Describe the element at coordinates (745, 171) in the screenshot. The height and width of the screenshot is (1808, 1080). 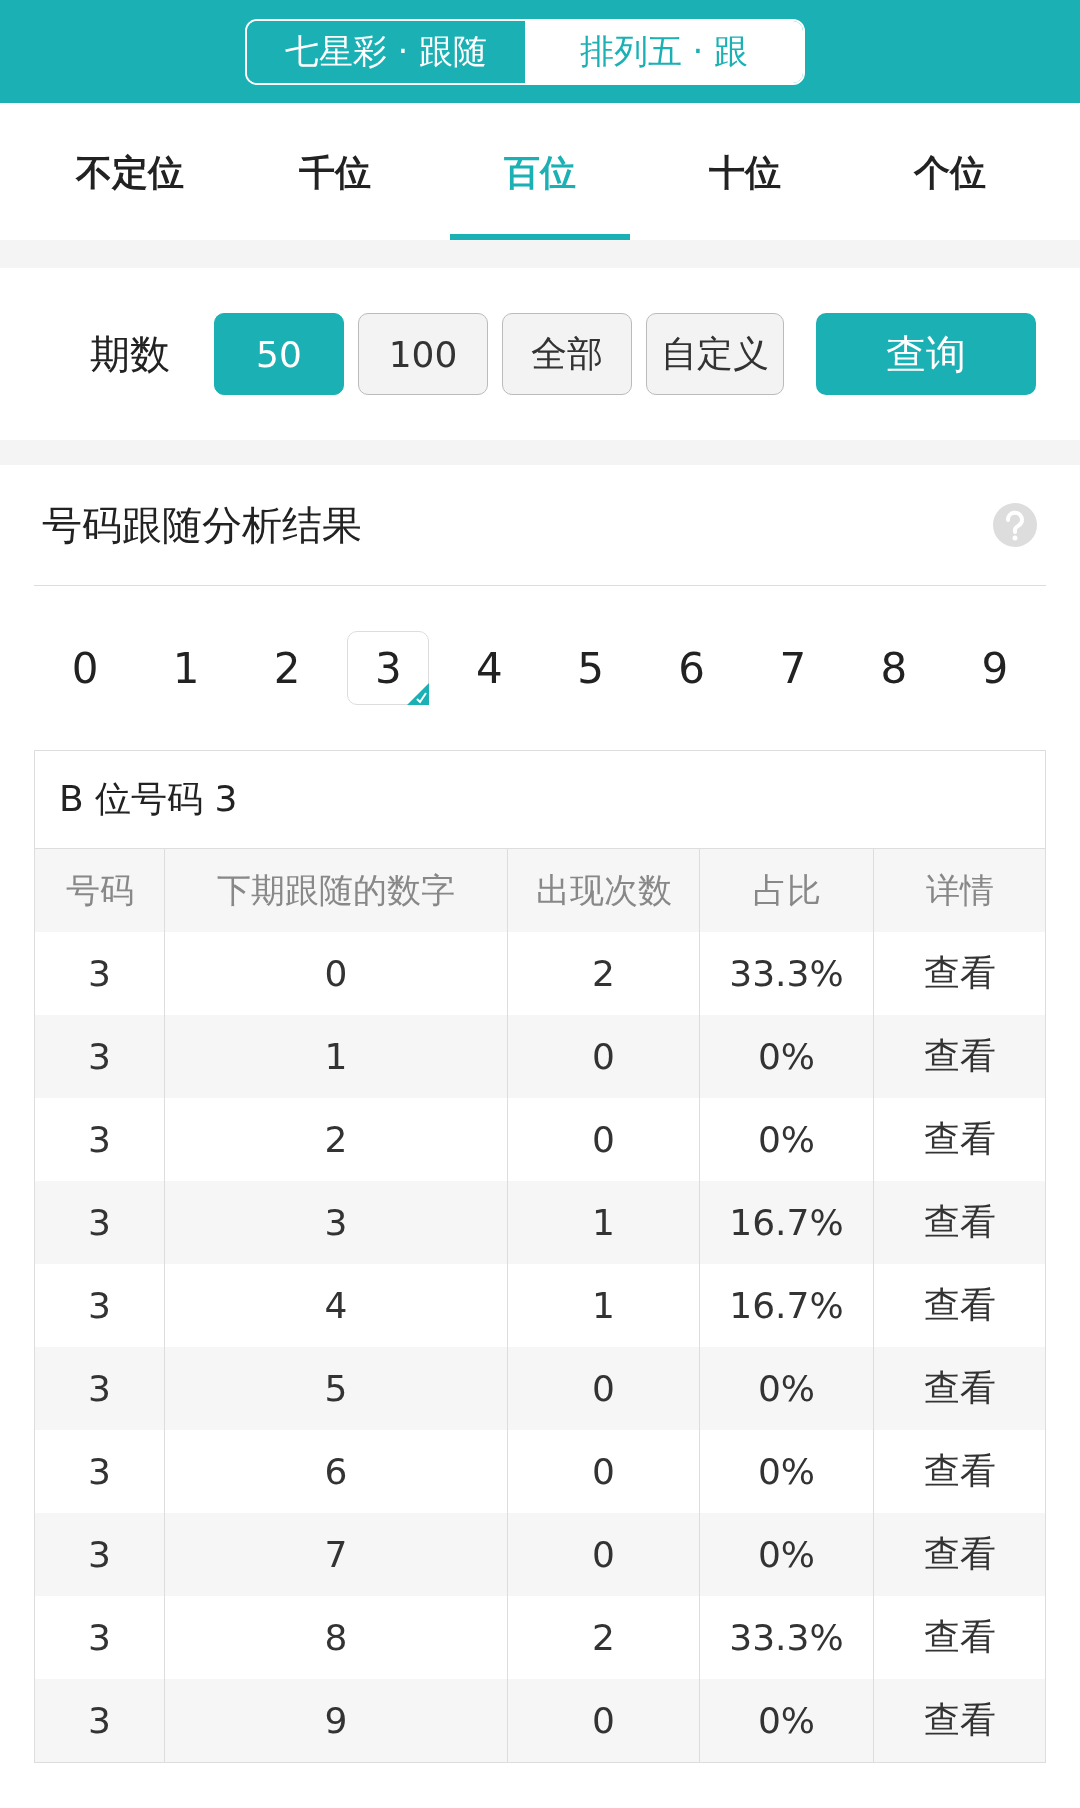
I see `position-tab: 十位` at that location.